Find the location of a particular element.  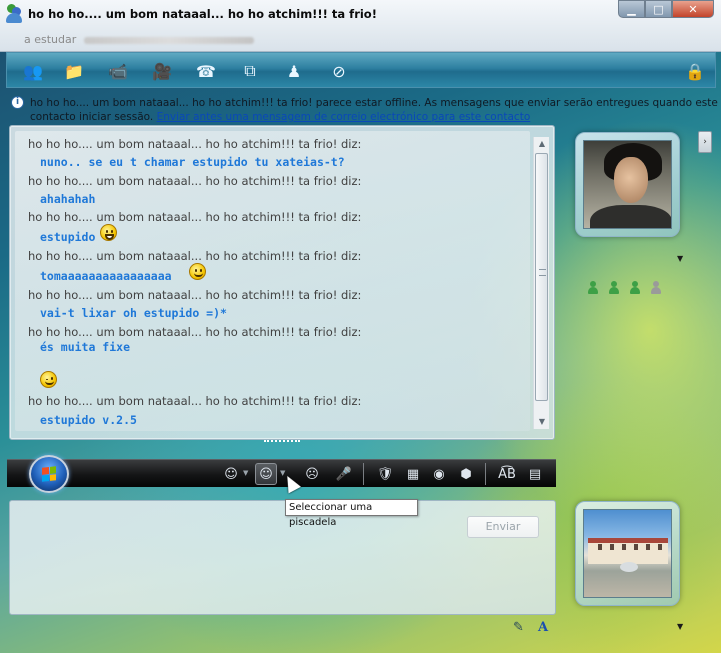

emoticon-icon: ☺ is located at coordinates (231, 474).